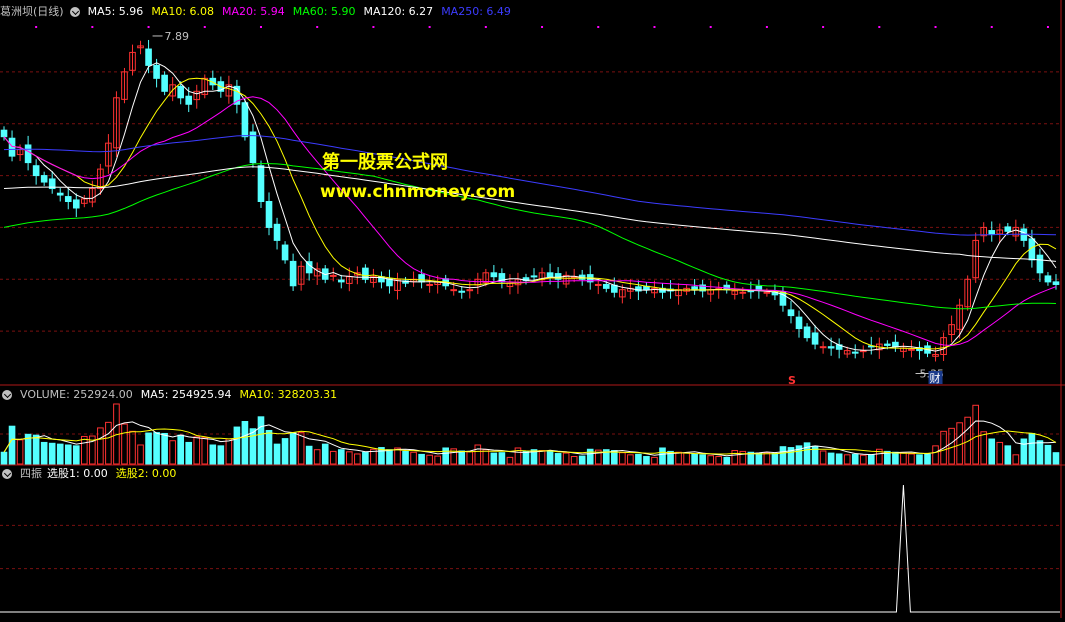 This screenshot has width=1065, height=622. What do you see at coordinates (288, 394) in the screenshot?
I see `volume-ma10-label: MA10: 328203.31` at bounding box center [288, 394].